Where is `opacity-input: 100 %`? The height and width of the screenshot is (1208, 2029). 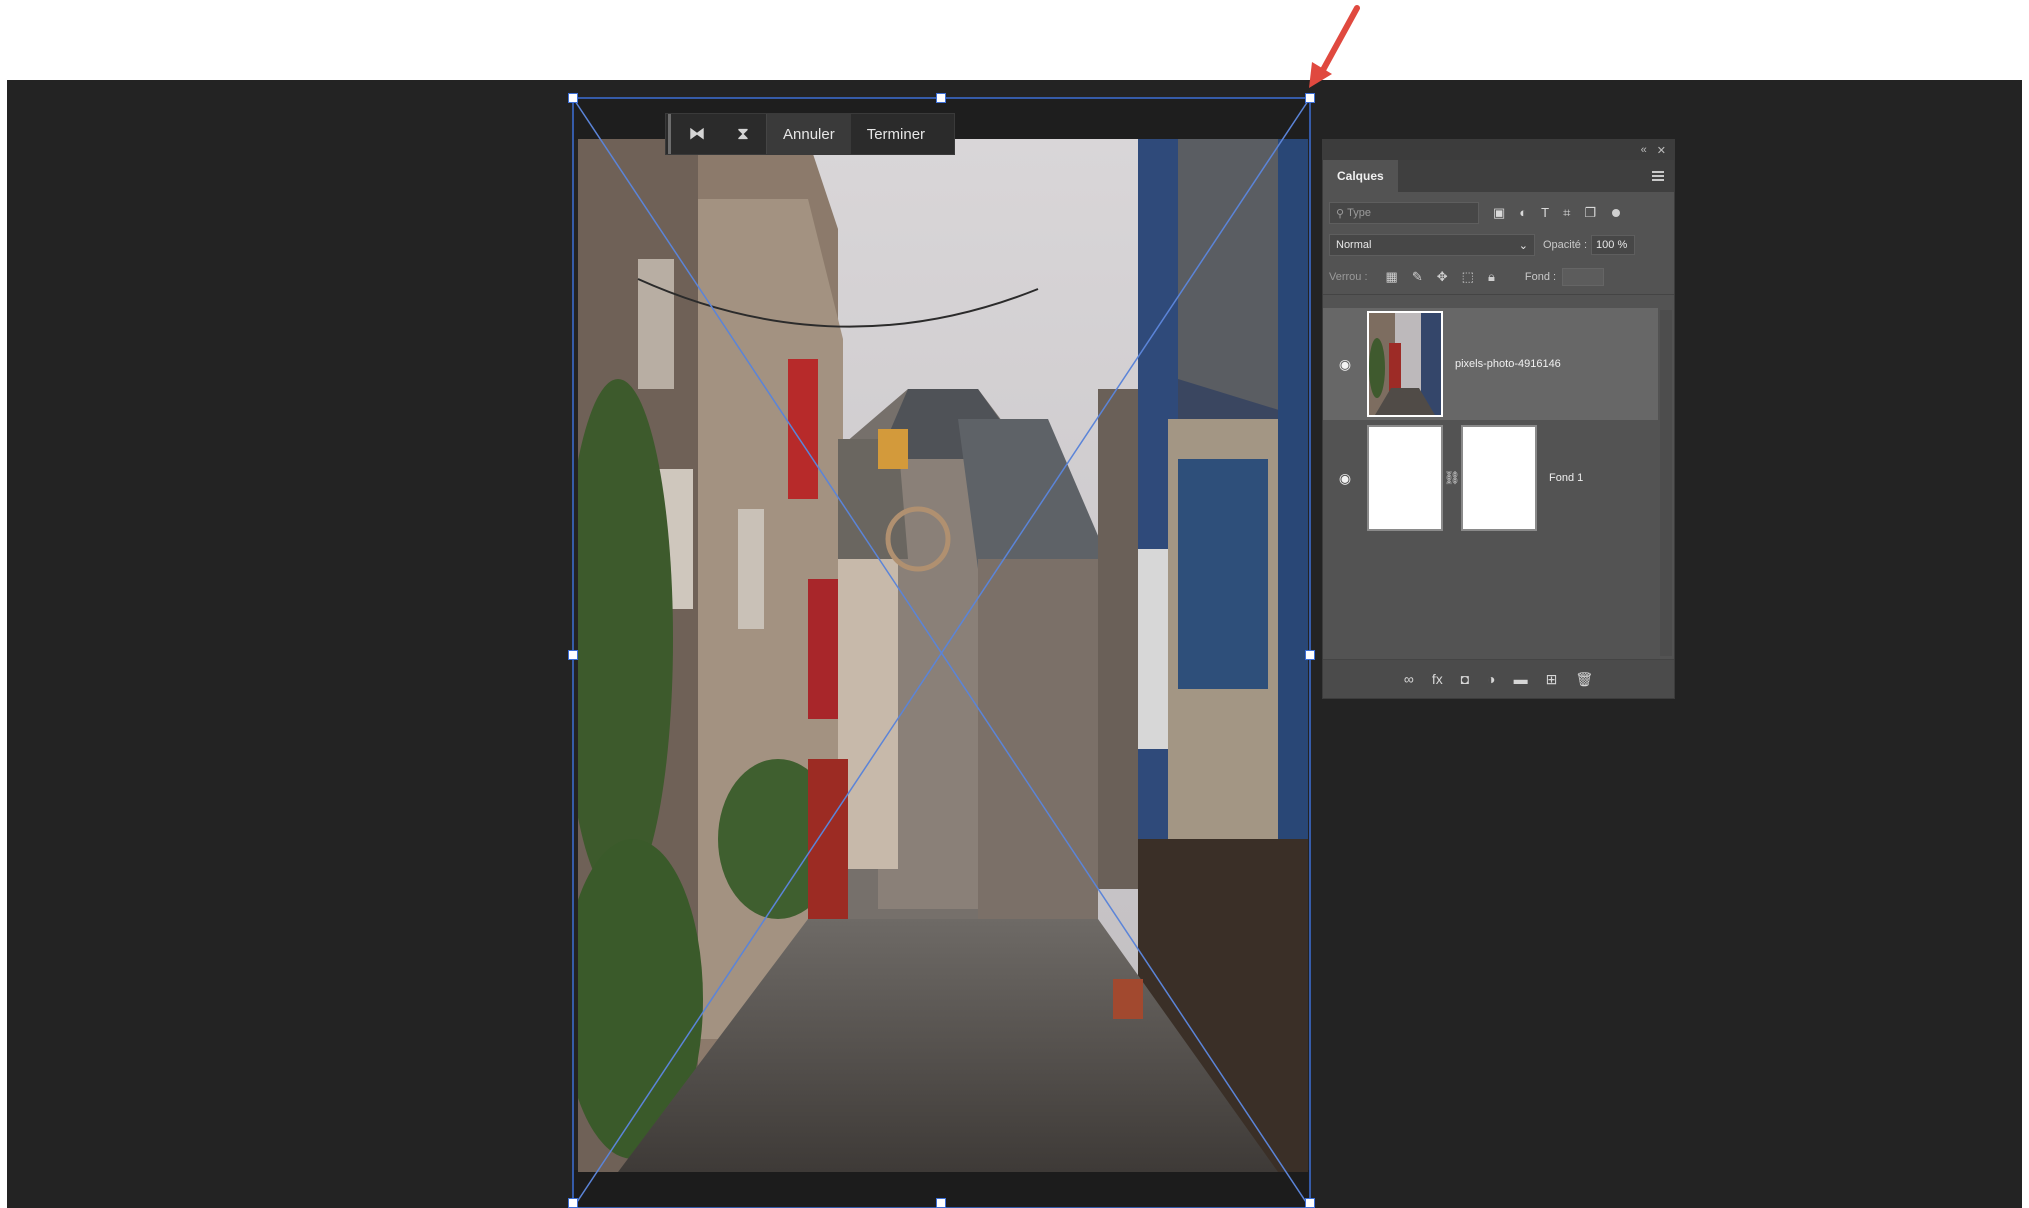
opacity-input: 100 % is located at coordinates (1613, 245).